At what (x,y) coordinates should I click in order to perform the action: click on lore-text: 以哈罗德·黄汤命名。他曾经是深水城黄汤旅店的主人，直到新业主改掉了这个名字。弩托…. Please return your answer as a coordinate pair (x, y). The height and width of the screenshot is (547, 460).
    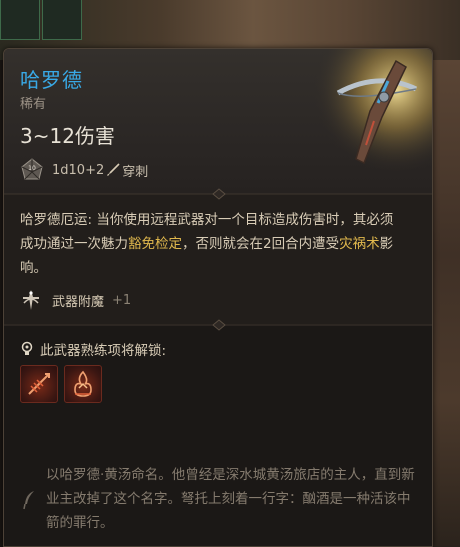
    Looking at the image, I should click on (230, 499).